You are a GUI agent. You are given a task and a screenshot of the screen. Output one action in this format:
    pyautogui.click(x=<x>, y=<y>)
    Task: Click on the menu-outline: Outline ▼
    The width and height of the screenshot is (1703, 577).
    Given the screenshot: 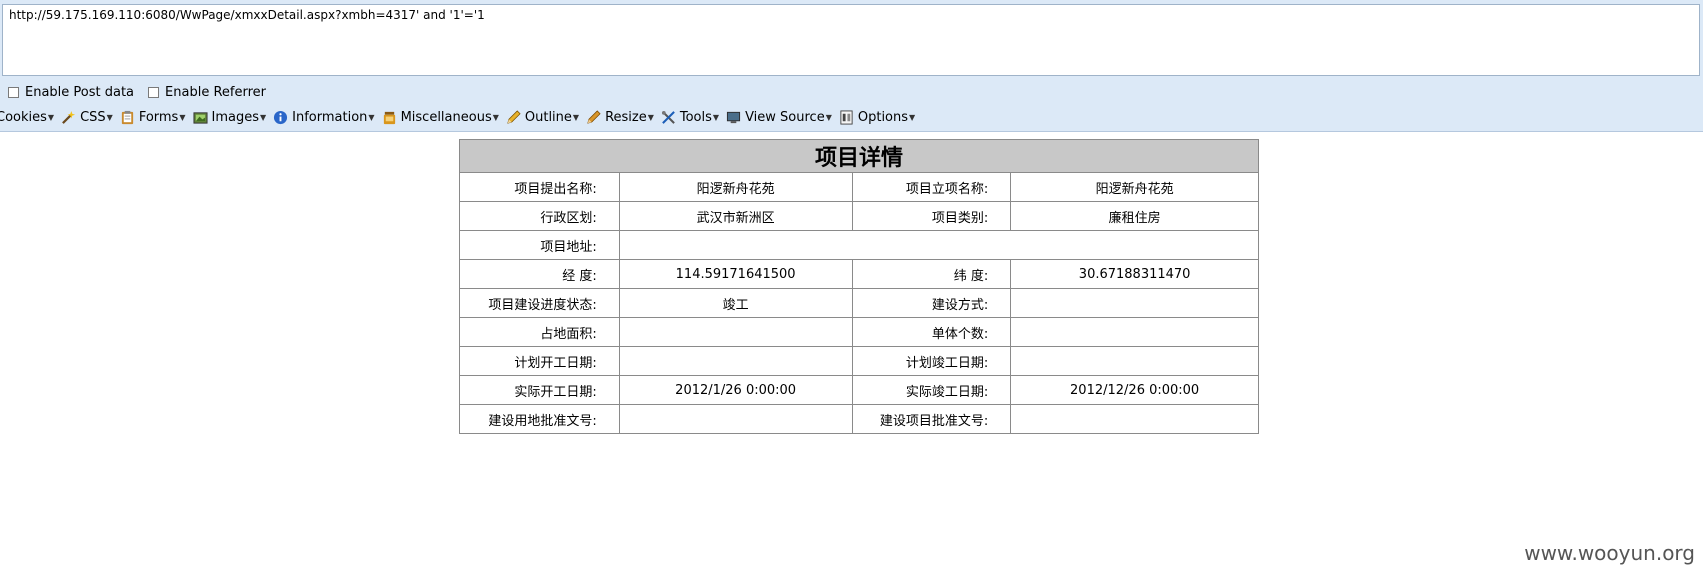 What is the action you would take?
    pyautogui.click(x=542, y=117)
    